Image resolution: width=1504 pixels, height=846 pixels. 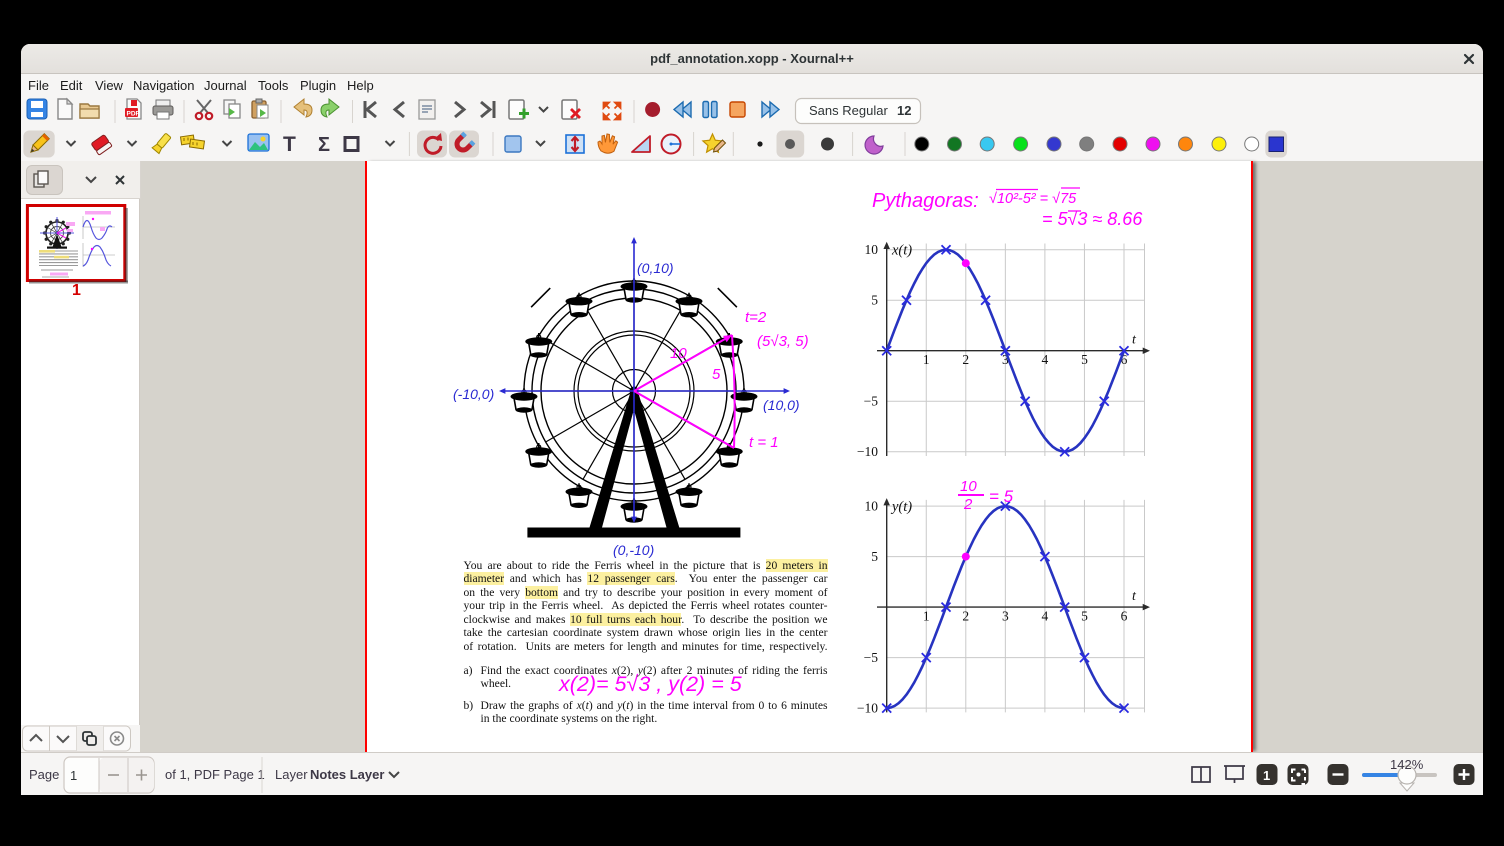 I want to click on svg-text: 142%, so click(x=1407, y=764).